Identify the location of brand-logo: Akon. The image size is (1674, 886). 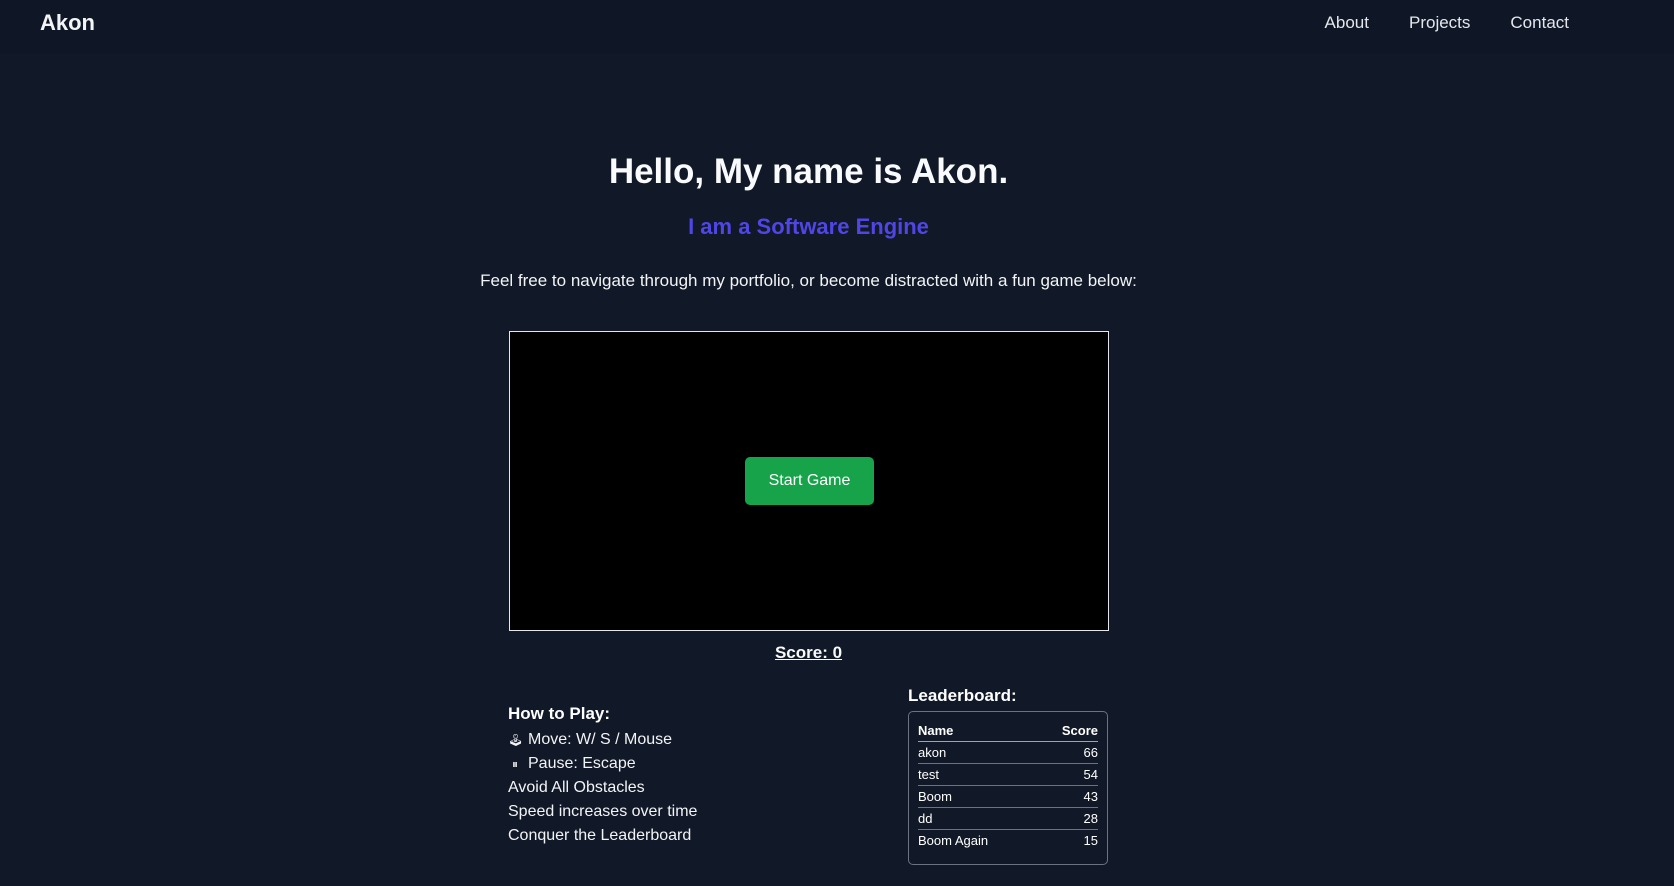
(67, 23).